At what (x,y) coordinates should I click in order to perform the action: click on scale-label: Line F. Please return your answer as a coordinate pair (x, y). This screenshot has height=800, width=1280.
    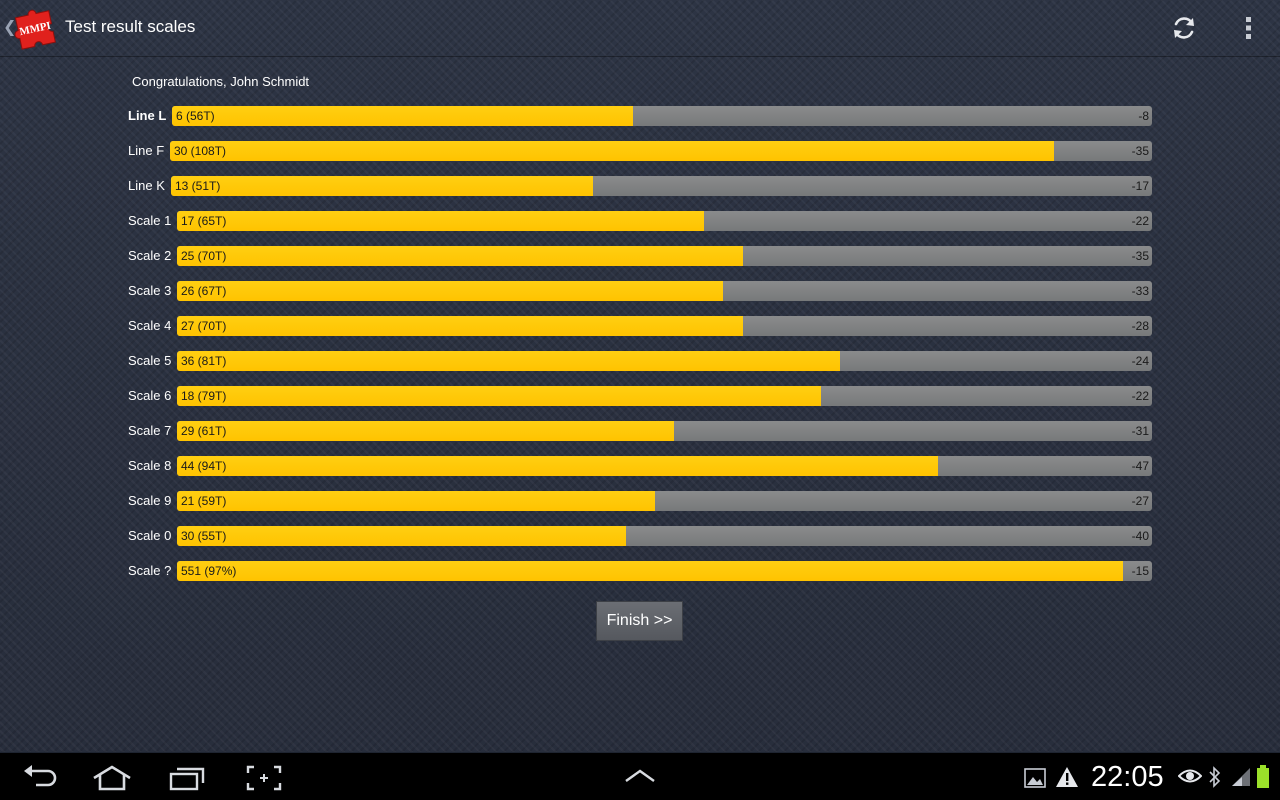
    Looking at the image, I should click on (146, 150).